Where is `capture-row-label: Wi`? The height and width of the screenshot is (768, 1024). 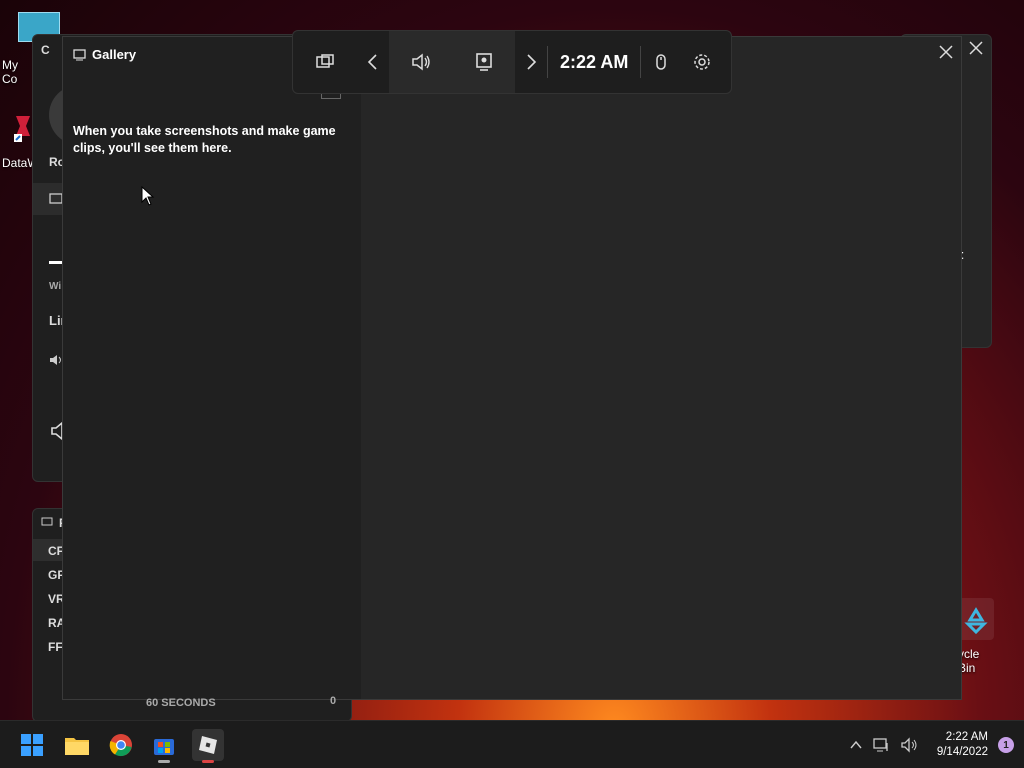
capture-row-label: Wi is located at coordinates (55, 286).